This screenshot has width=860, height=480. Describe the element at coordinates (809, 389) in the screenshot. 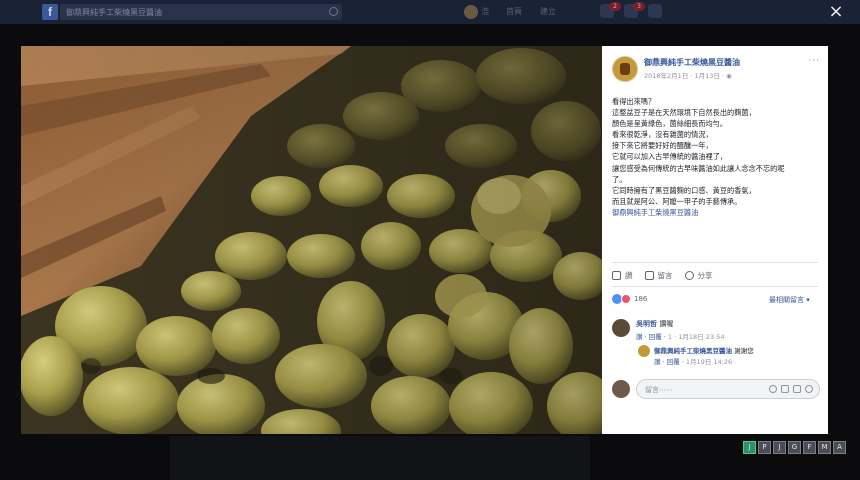

I see `sticker-icon` at that location.